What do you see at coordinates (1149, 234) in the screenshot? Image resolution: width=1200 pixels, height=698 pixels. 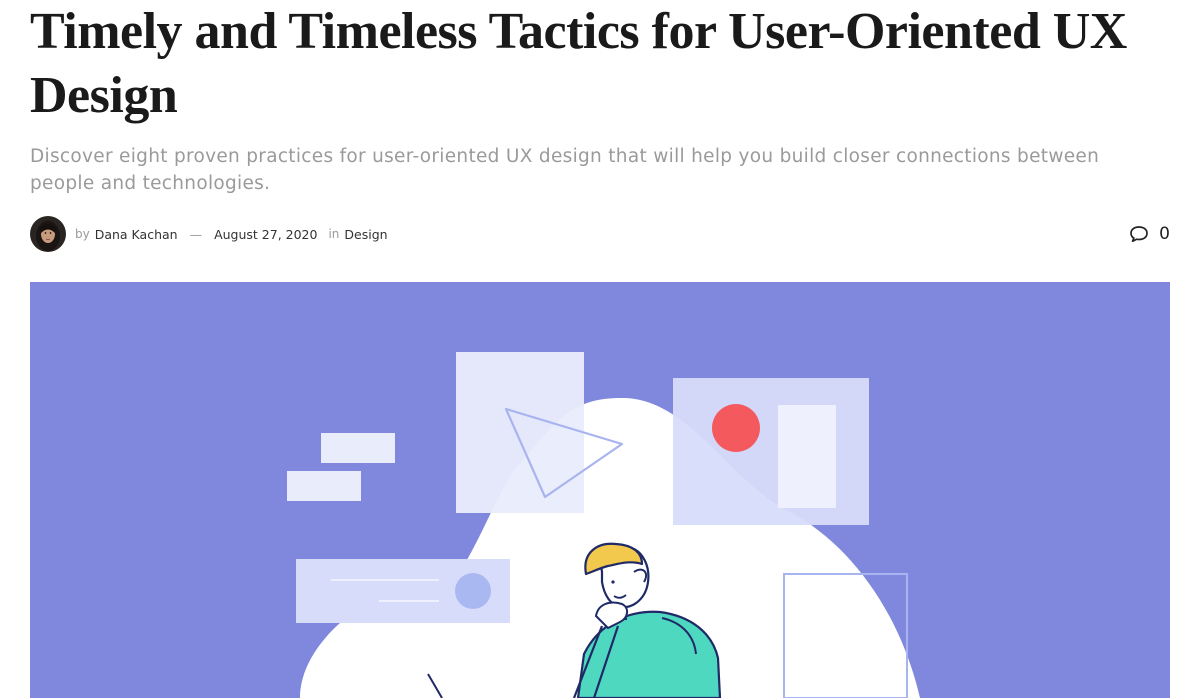 I see `comments-link: 0` at bounding box center [1149, 234].